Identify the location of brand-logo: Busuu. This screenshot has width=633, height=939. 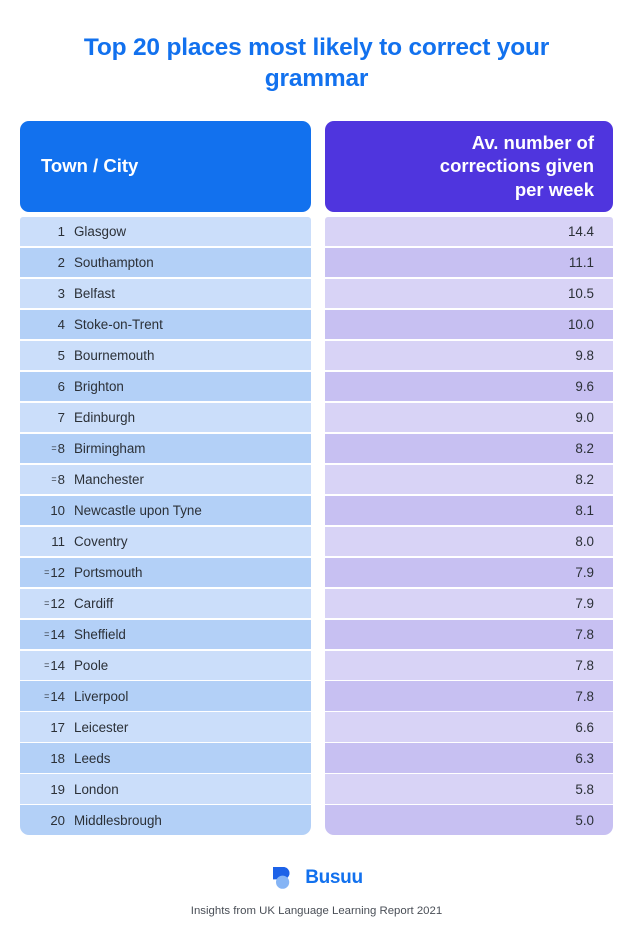
(316, 877).